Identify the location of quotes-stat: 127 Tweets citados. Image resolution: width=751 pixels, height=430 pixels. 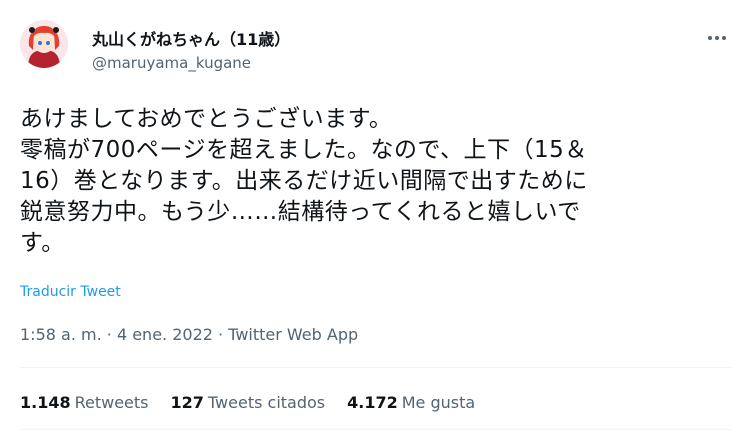
(248, 402).